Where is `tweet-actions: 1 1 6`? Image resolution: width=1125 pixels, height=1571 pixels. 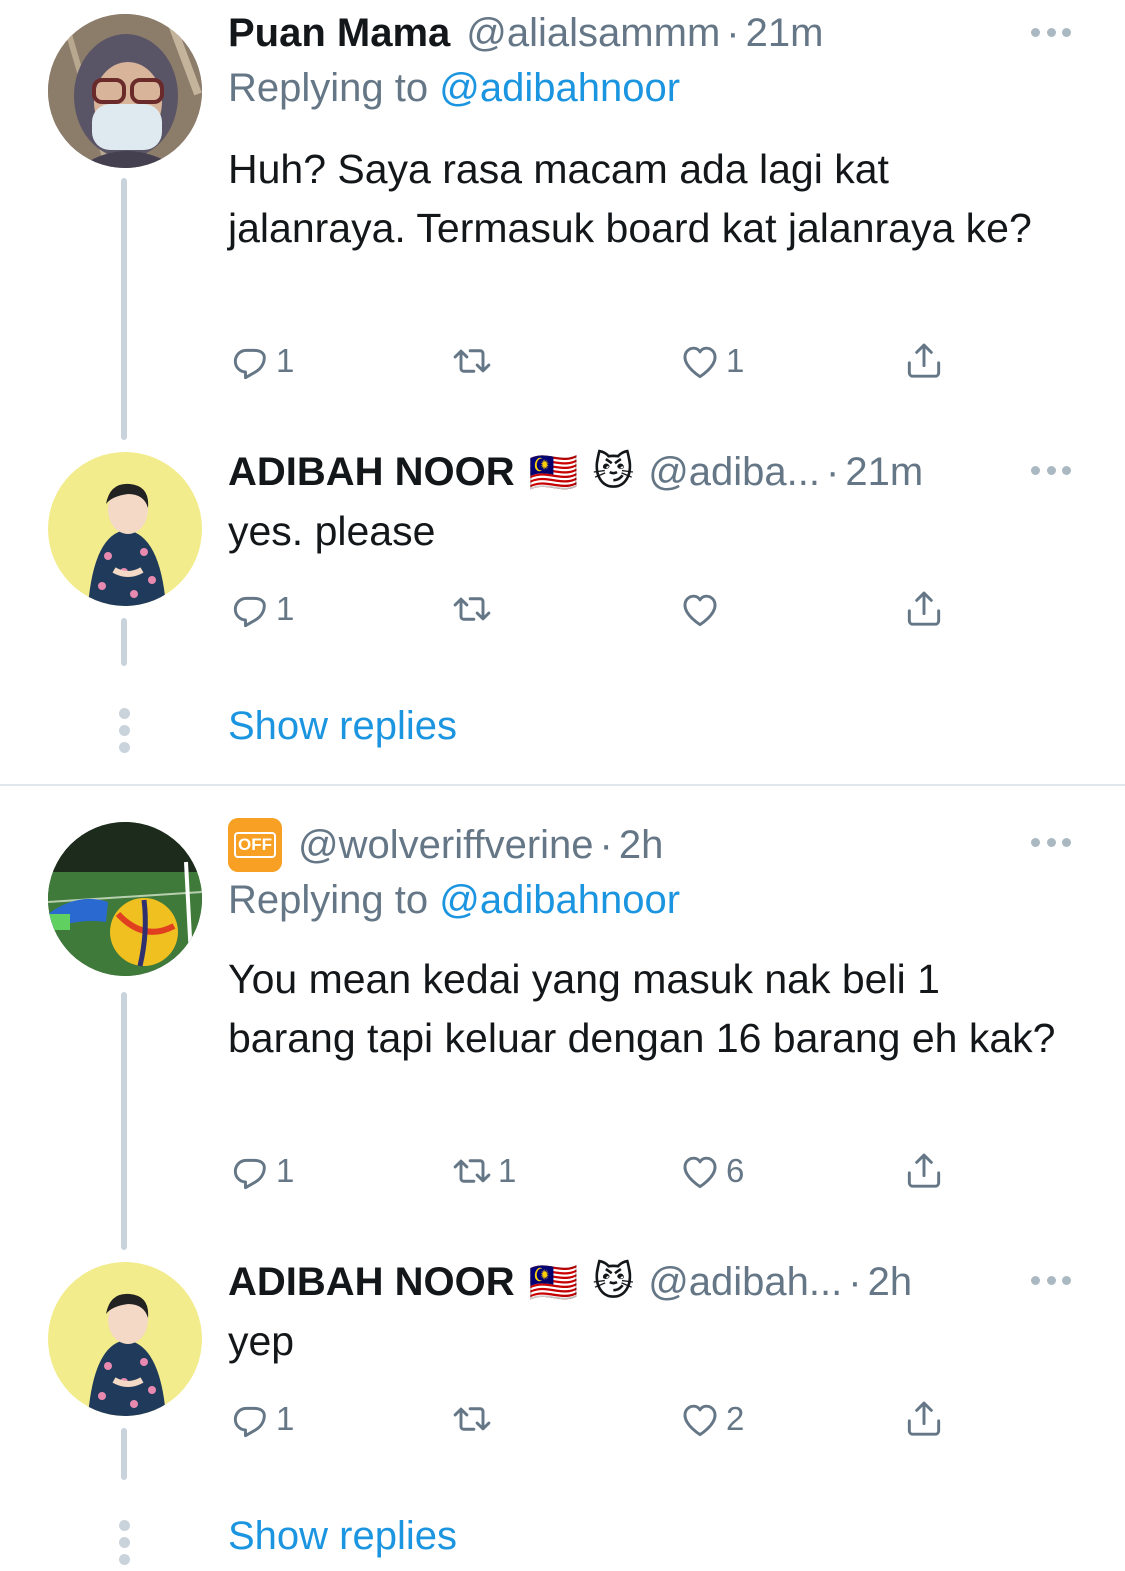 tweet-actions: 1 1 6 is located at coordinates (608, 1171).